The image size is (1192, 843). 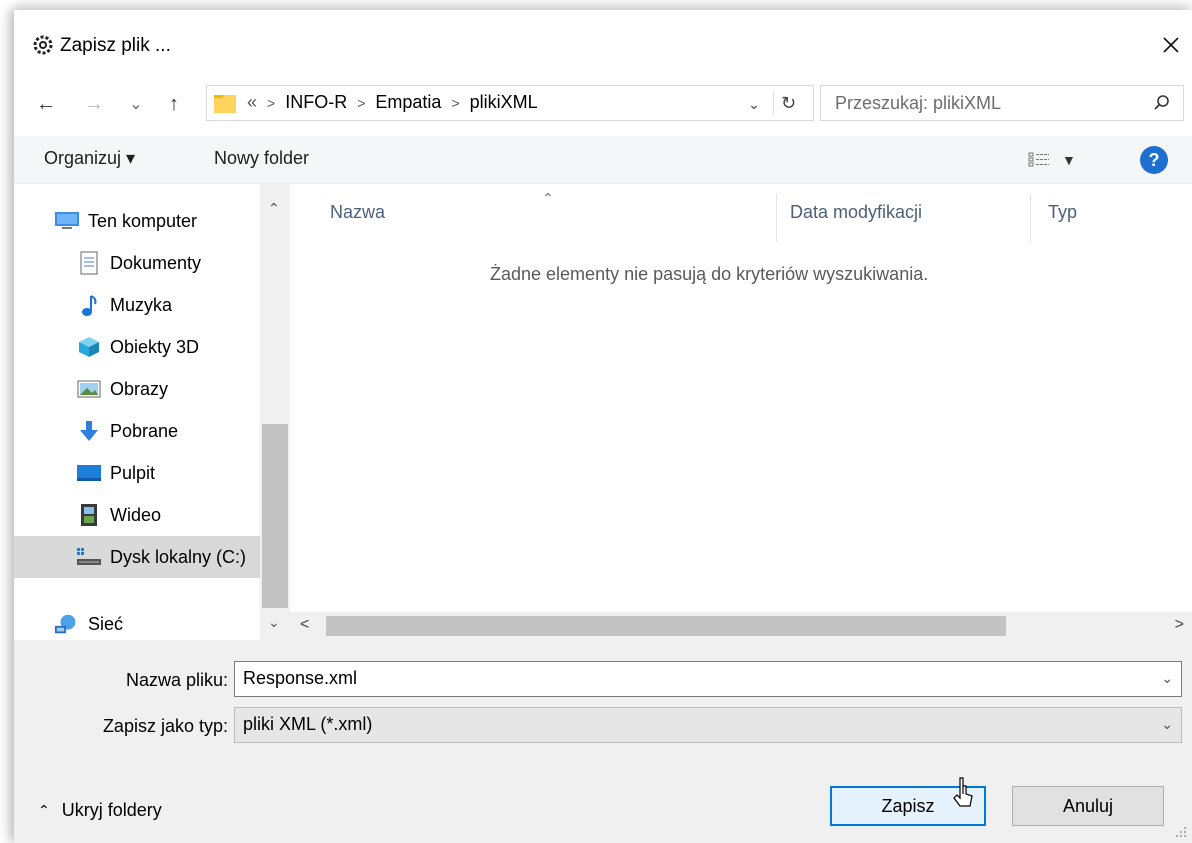 I want to click on sidebar-item-3d-objects: Obiekty 3D, so click(x=137, y=347).